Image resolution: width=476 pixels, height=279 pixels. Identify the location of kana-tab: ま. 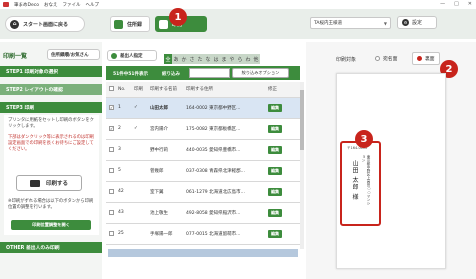
(224, 59).